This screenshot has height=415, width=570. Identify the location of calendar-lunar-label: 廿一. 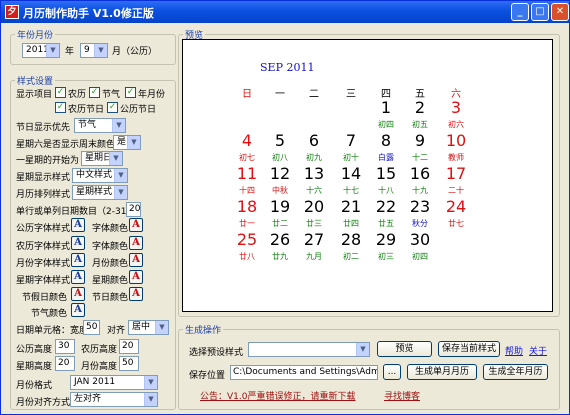
(247, 223).